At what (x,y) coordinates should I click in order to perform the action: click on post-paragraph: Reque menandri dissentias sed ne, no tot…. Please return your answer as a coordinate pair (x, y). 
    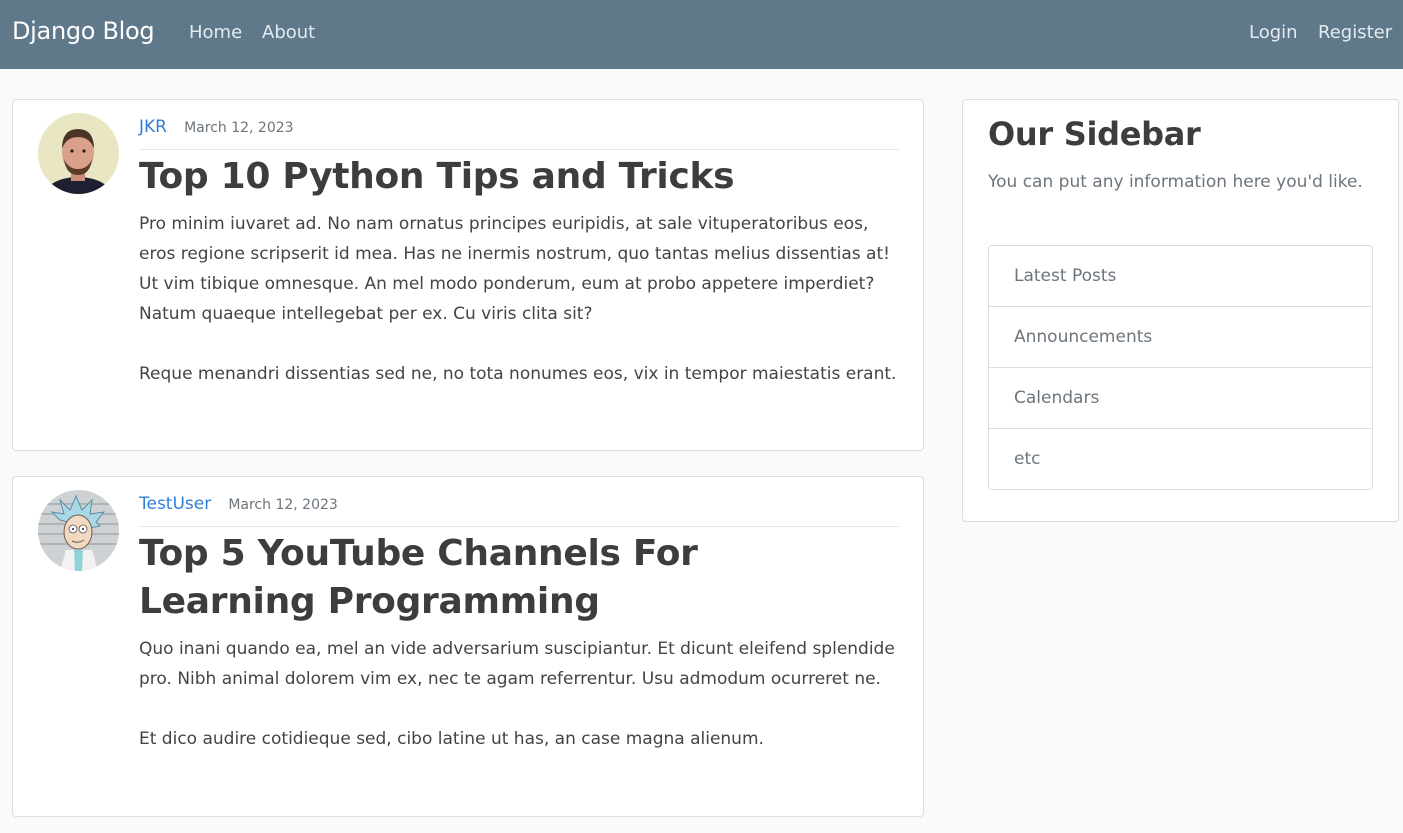
    Looking at the image, I should click on (518, 374).